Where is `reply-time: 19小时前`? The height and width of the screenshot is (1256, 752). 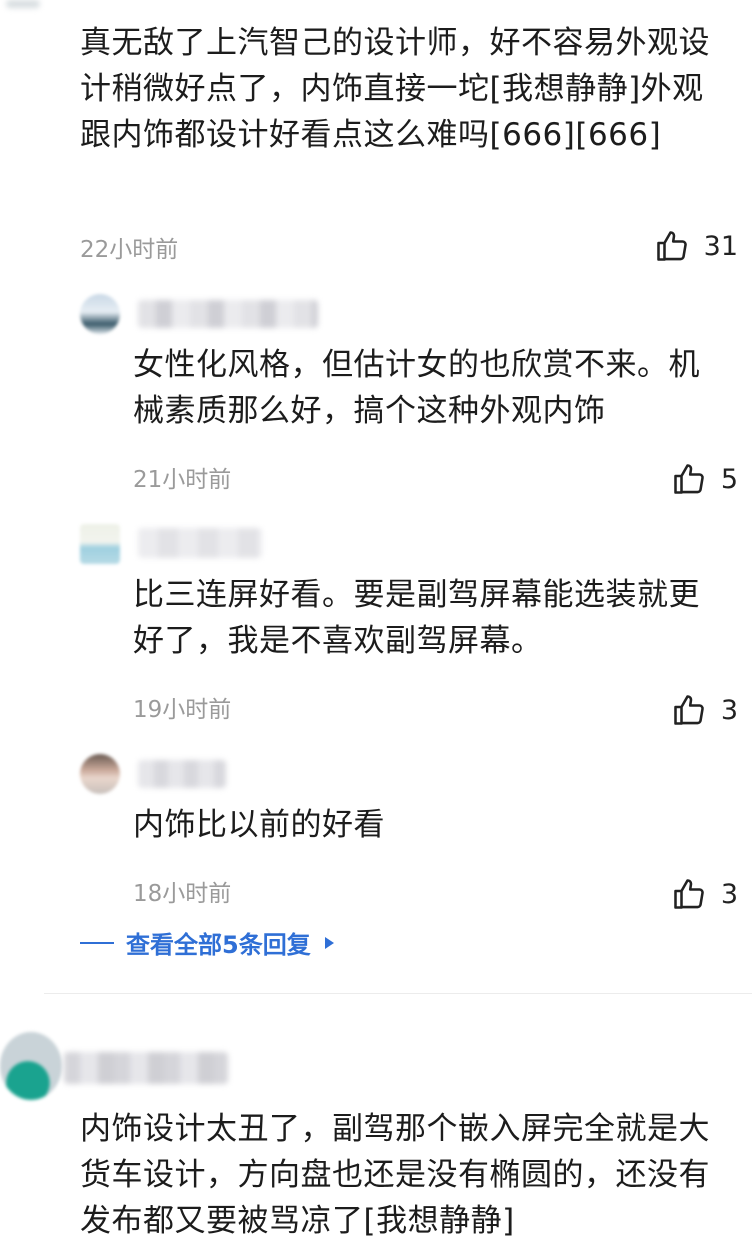
reply-time: 19小时前 is located at coordinates (182, 710).